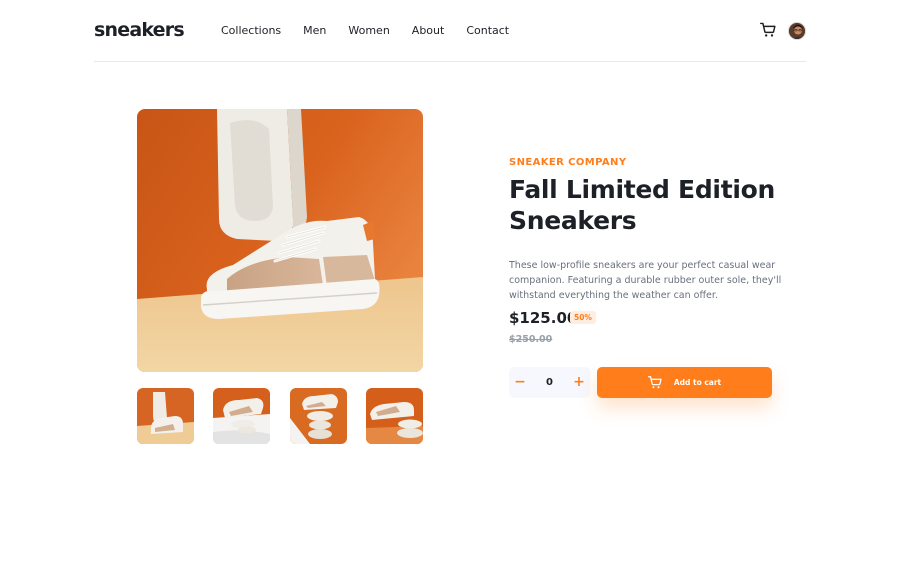  I want to click on quantity-stepper: − 0 +, so click(549, 382).